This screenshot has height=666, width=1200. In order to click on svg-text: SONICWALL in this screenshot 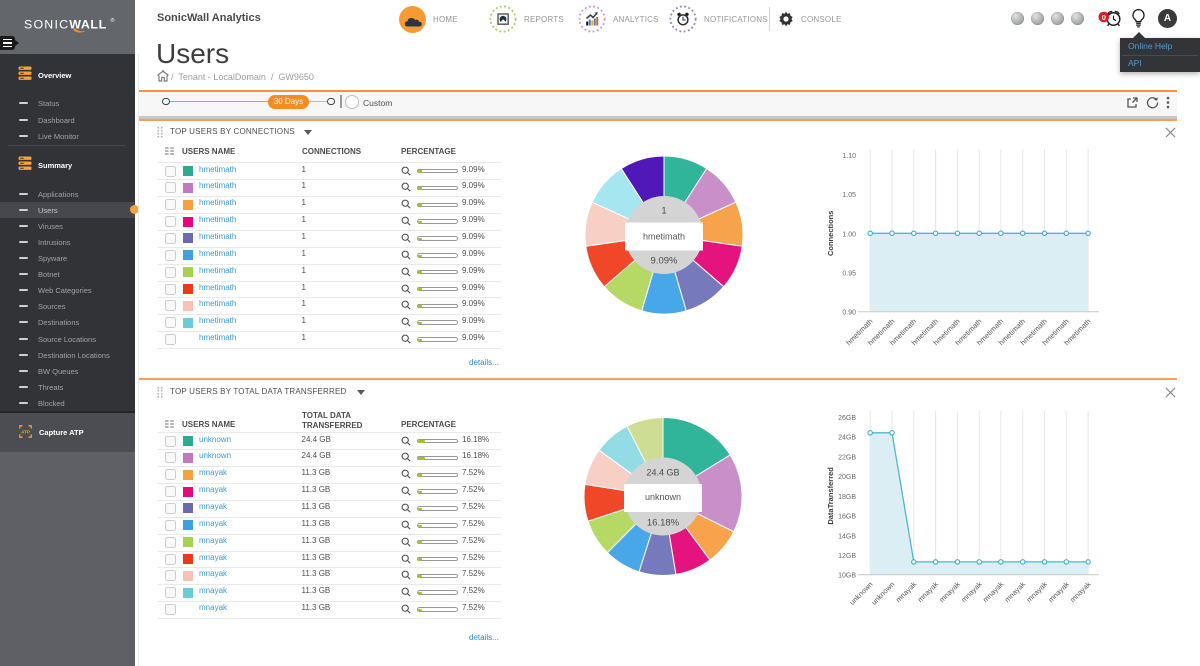, I will do `click(65, 24)`.